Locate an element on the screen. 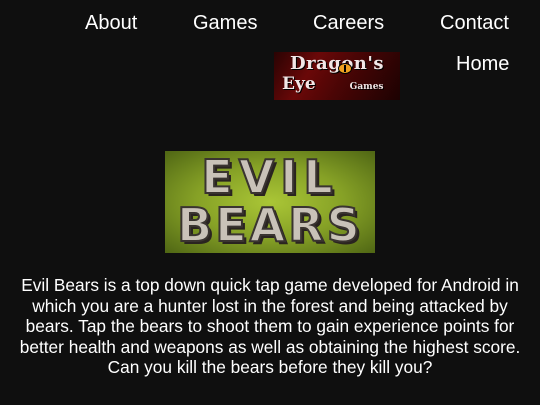 The width and height of the screenshot is (540, 405). nav-link-about: About is located at coordinates (111, 23).